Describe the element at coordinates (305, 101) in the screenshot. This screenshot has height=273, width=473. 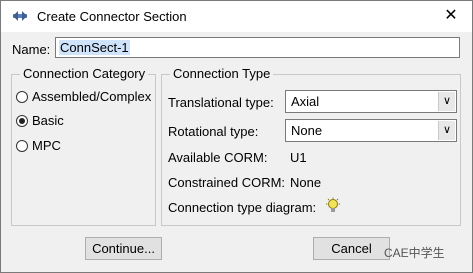
I see `translational-type-value: Axial` at that location.